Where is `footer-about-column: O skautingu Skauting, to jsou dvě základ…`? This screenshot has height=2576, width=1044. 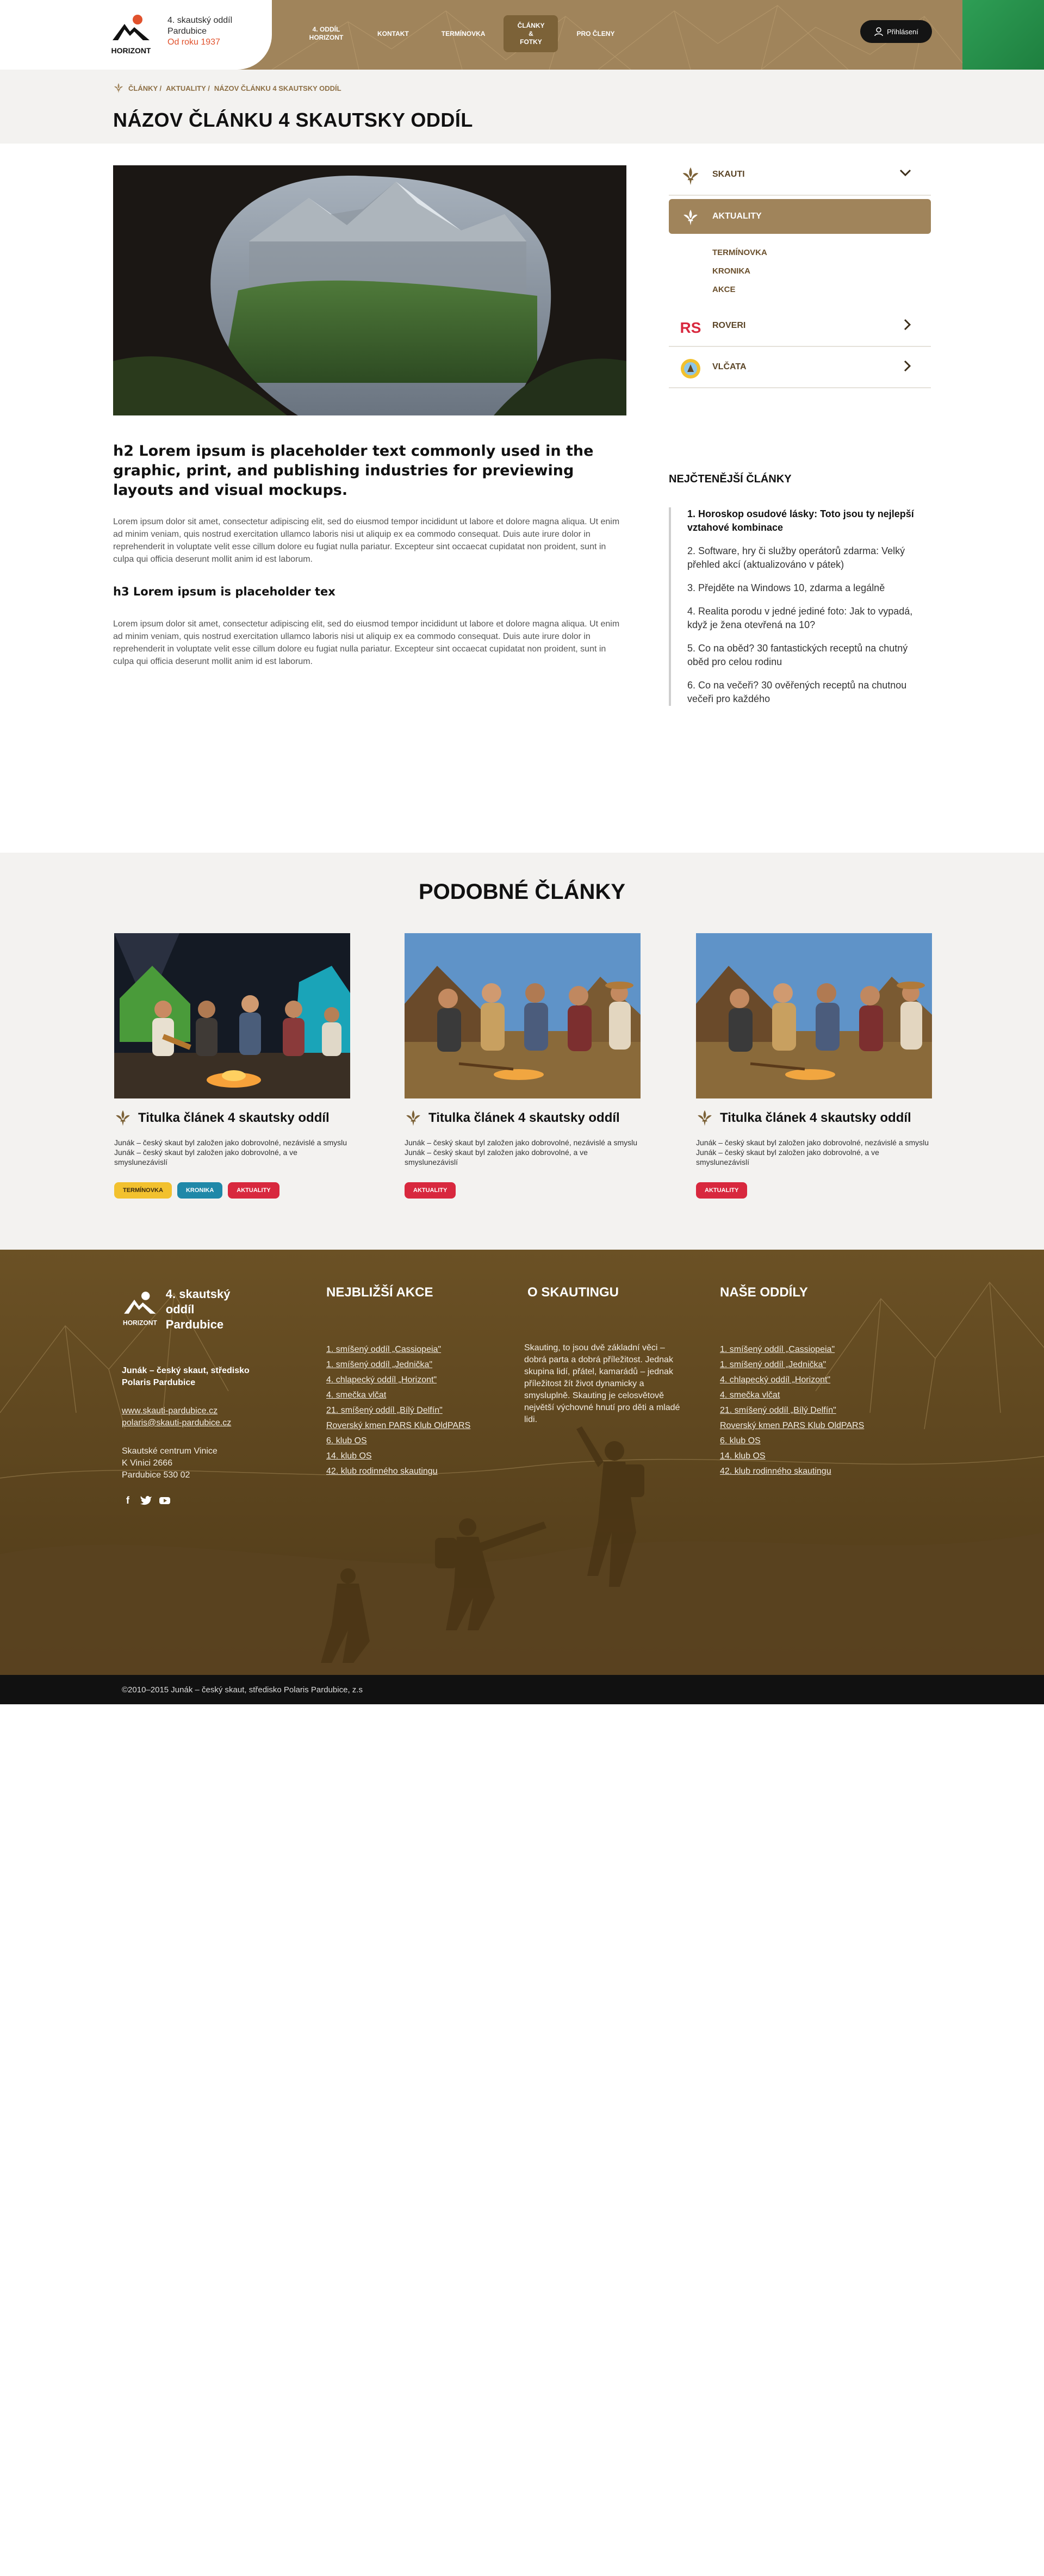
footer-about-column: O skautingu Skauting, to jsou dvě základ… is located at coordinates (605, 1356).